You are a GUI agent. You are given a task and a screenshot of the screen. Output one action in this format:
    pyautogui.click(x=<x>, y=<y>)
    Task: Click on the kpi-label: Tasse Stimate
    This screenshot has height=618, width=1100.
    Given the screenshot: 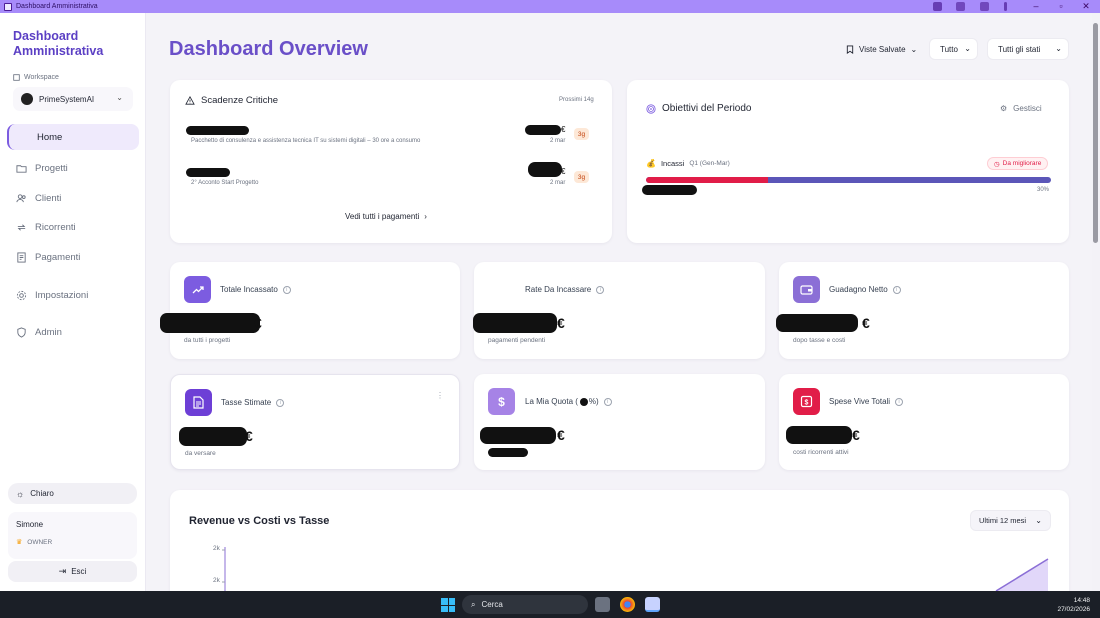 What is the action you would take?
    pyautogui.click(x=246, y=402)
    